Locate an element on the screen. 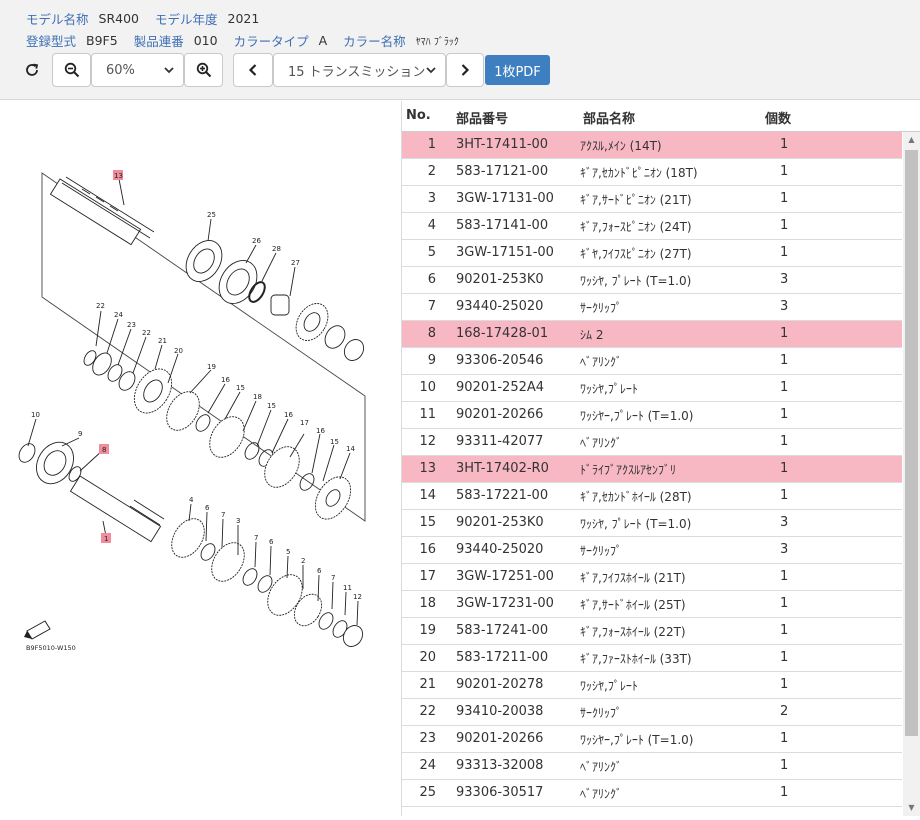 Image resolution: width=920 pixels, height=820 pixels. part-name: ﾍﾞｱﾘﾝｸﾞ is located at coordinates (601, 767).